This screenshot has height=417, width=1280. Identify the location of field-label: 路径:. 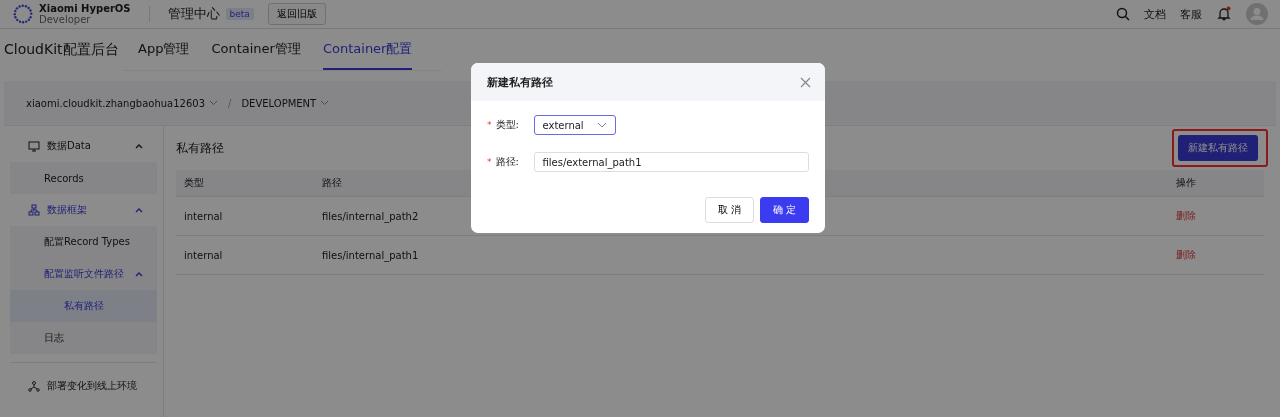
(507, 162).